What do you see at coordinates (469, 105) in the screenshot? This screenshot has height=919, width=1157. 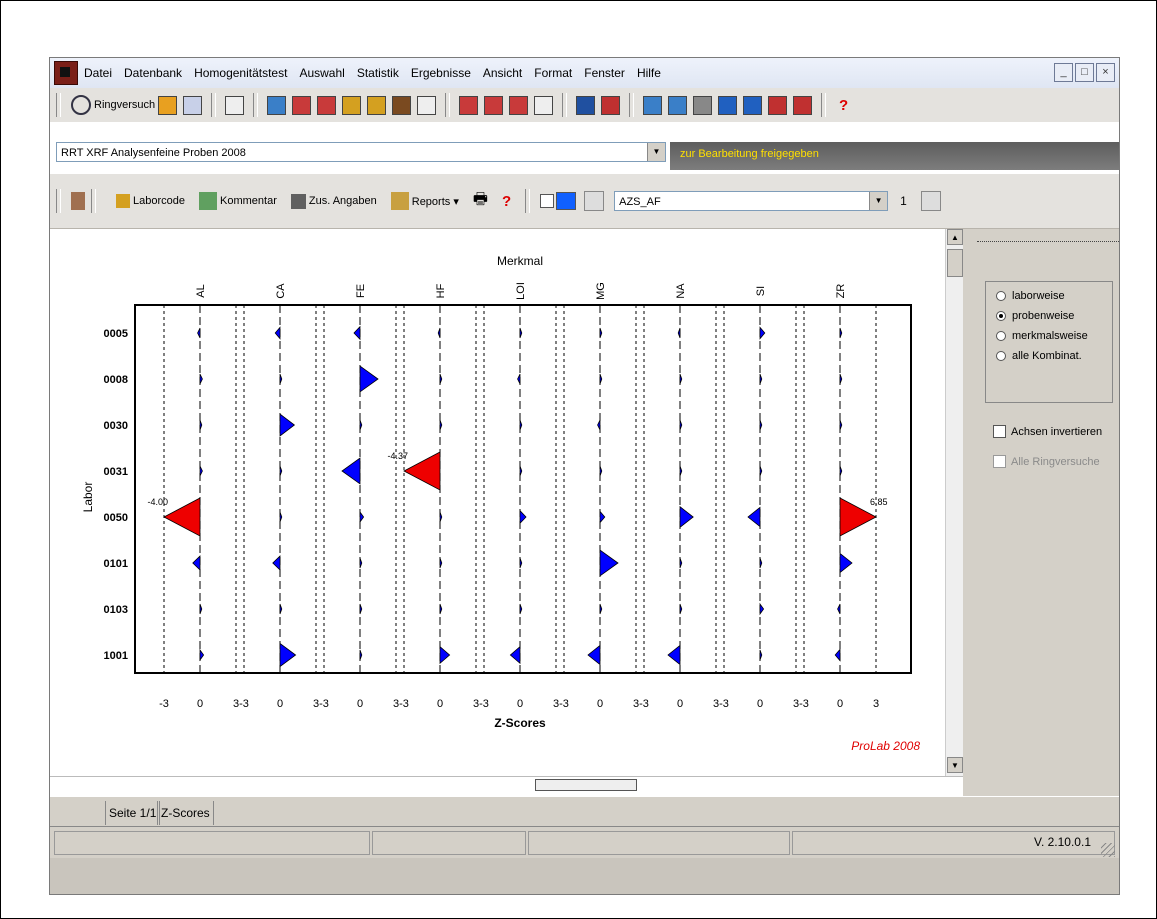 I see `grid-red-icon` at bounding box center [469, 105].